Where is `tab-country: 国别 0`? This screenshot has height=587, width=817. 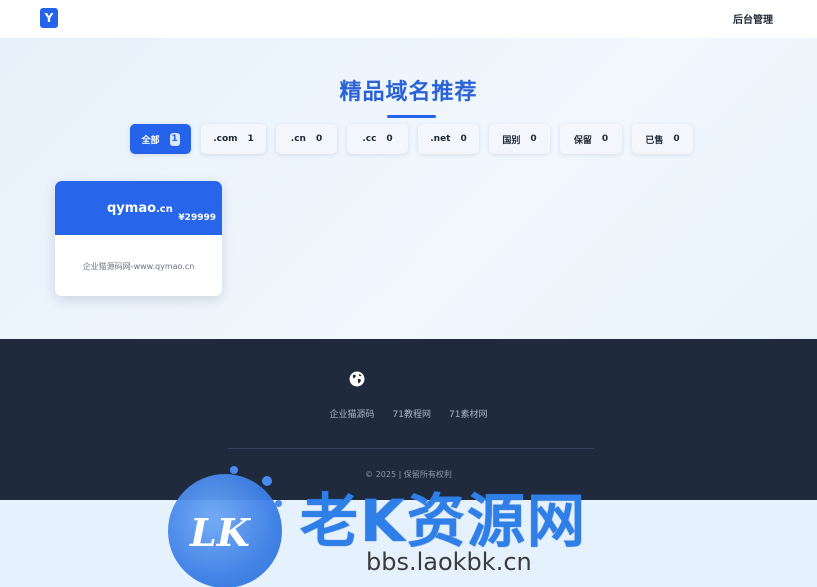 tab-country: 国别 0 is located at coordinates (519, 139).